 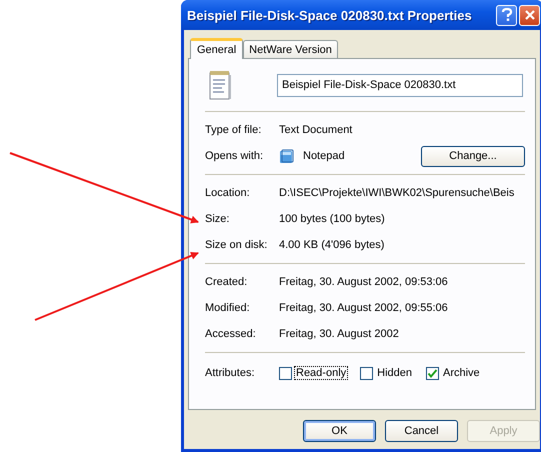 What do you see at coordinates (339, 431) in the screenshot?
I see `dialog-button: OK` at bounding box center [339, 431].